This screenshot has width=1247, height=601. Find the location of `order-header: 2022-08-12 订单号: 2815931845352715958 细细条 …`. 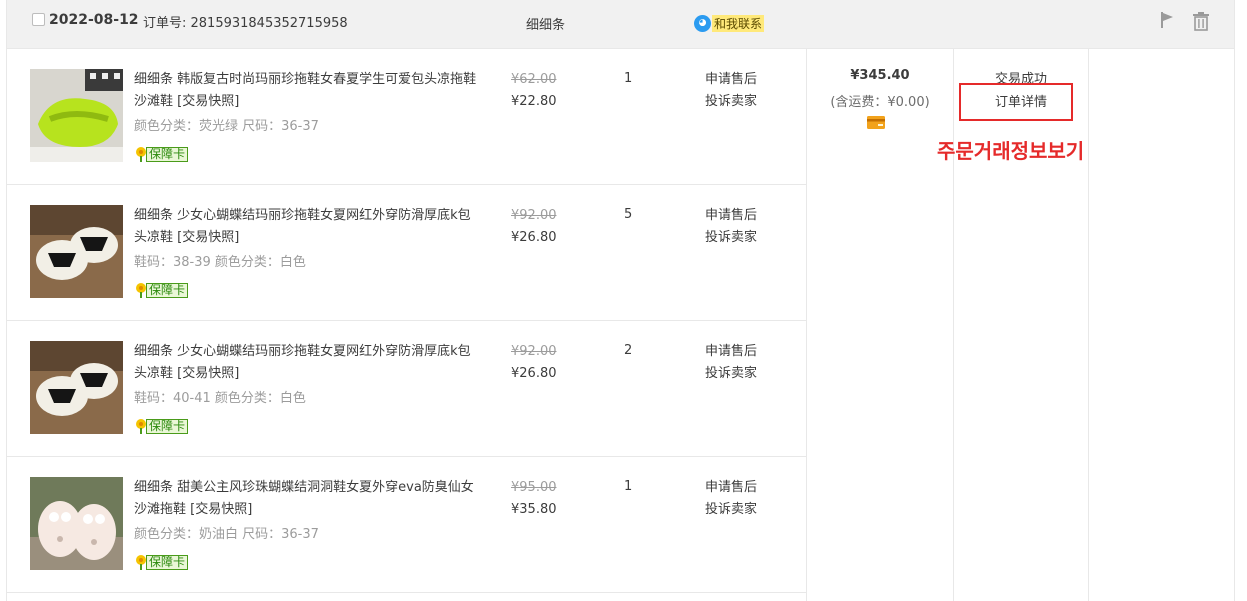

order-header: 2022-08-12 订单号: 2815931845352715958 细细条 … is located at coordinates (620, 24).